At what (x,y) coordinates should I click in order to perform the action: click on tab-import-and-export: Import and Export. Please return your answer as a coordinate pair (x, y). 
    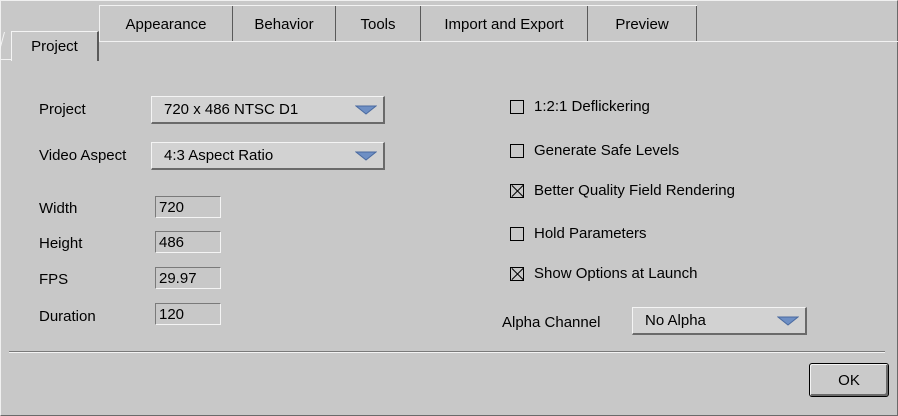
    Looking at the image, I should click on (504, 24).